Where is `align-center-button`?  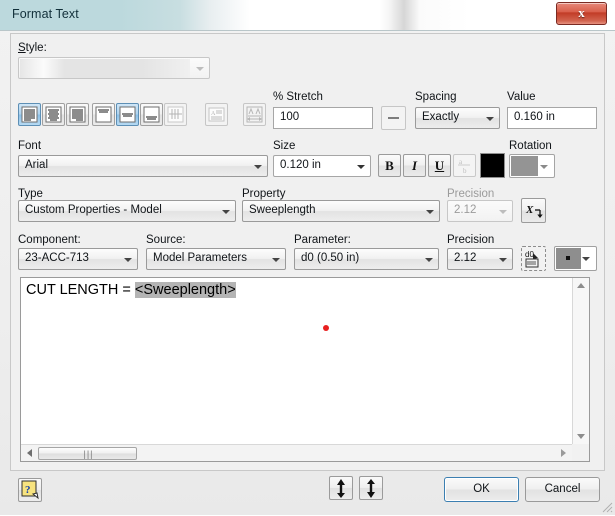
align-center-button is located at coordinates (53, 114).